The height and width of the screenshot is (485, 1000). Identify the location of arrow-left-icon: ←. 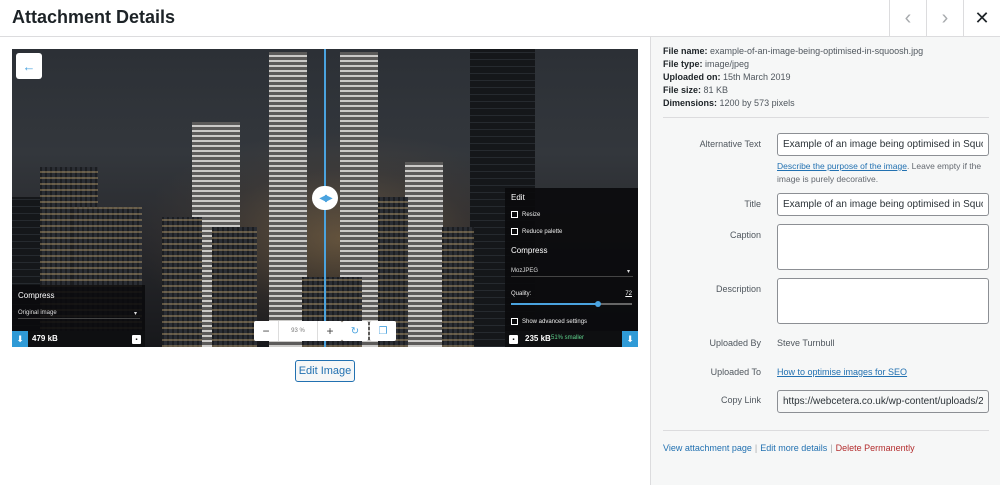
(29, 66).